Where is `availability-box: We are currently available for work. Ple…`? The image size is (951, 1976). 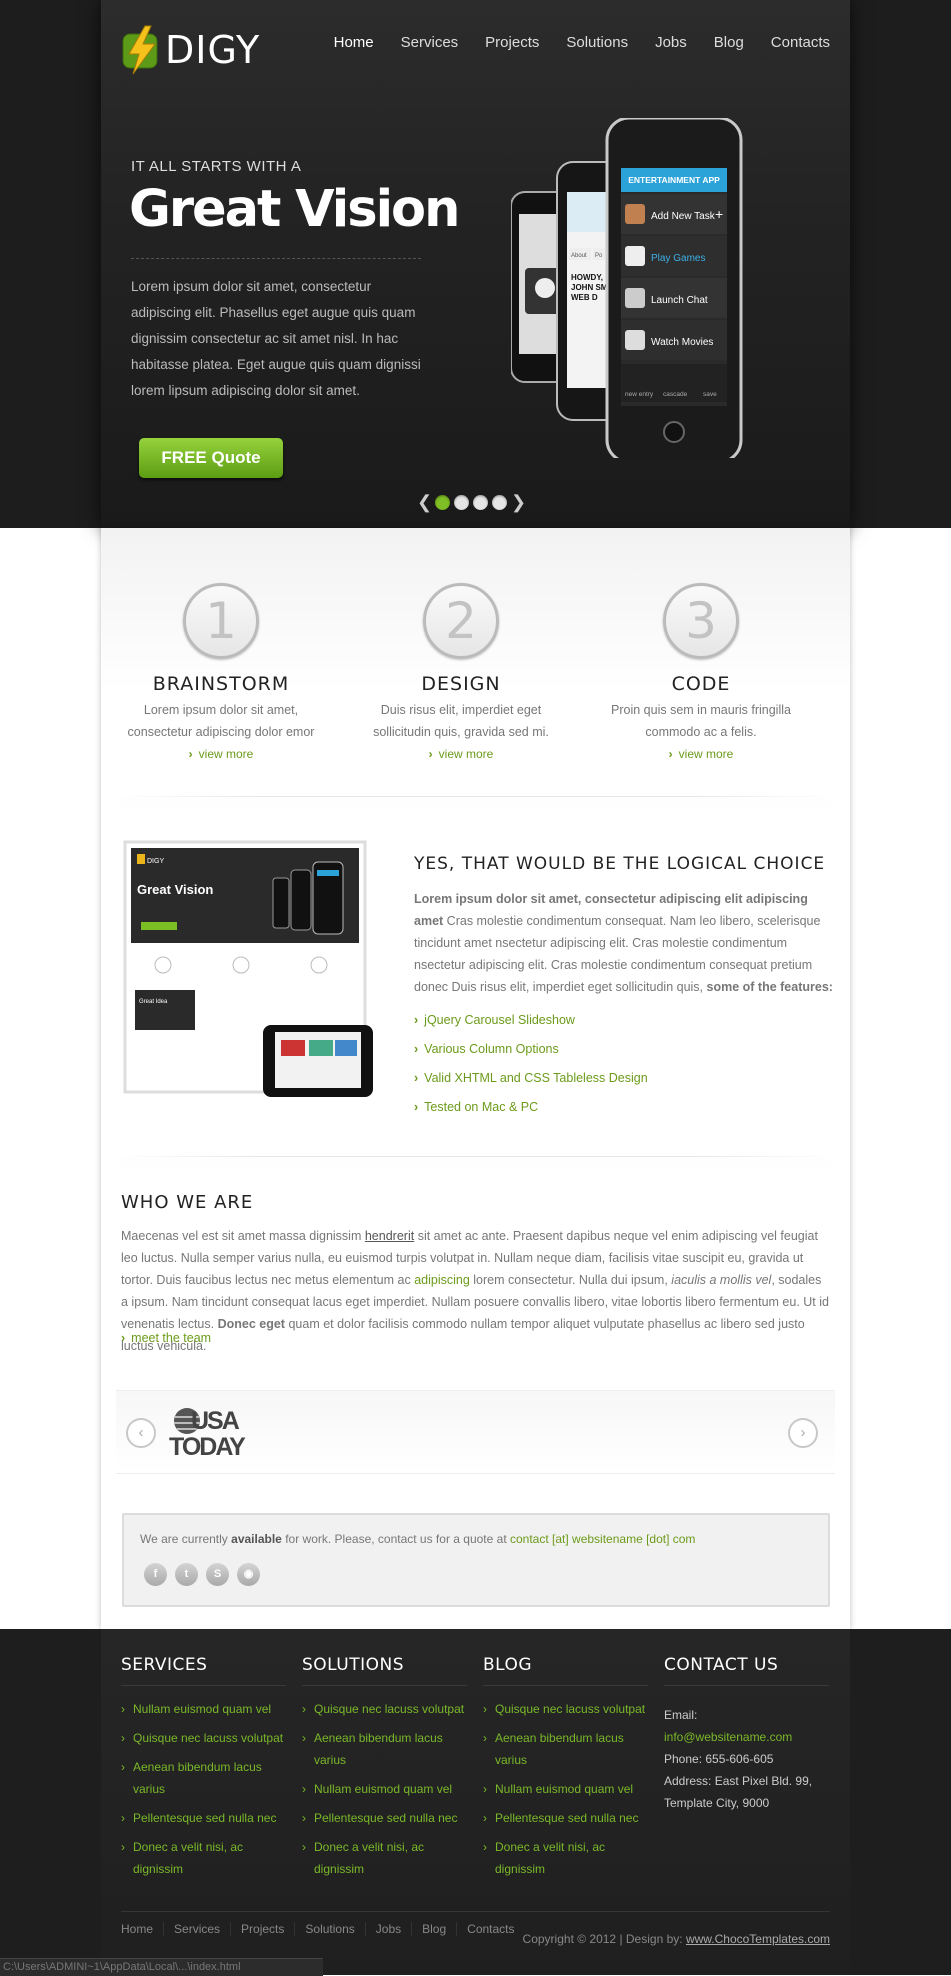 availability-box: We are currently available for work. Ple… is located at coordinates (476, 1560).